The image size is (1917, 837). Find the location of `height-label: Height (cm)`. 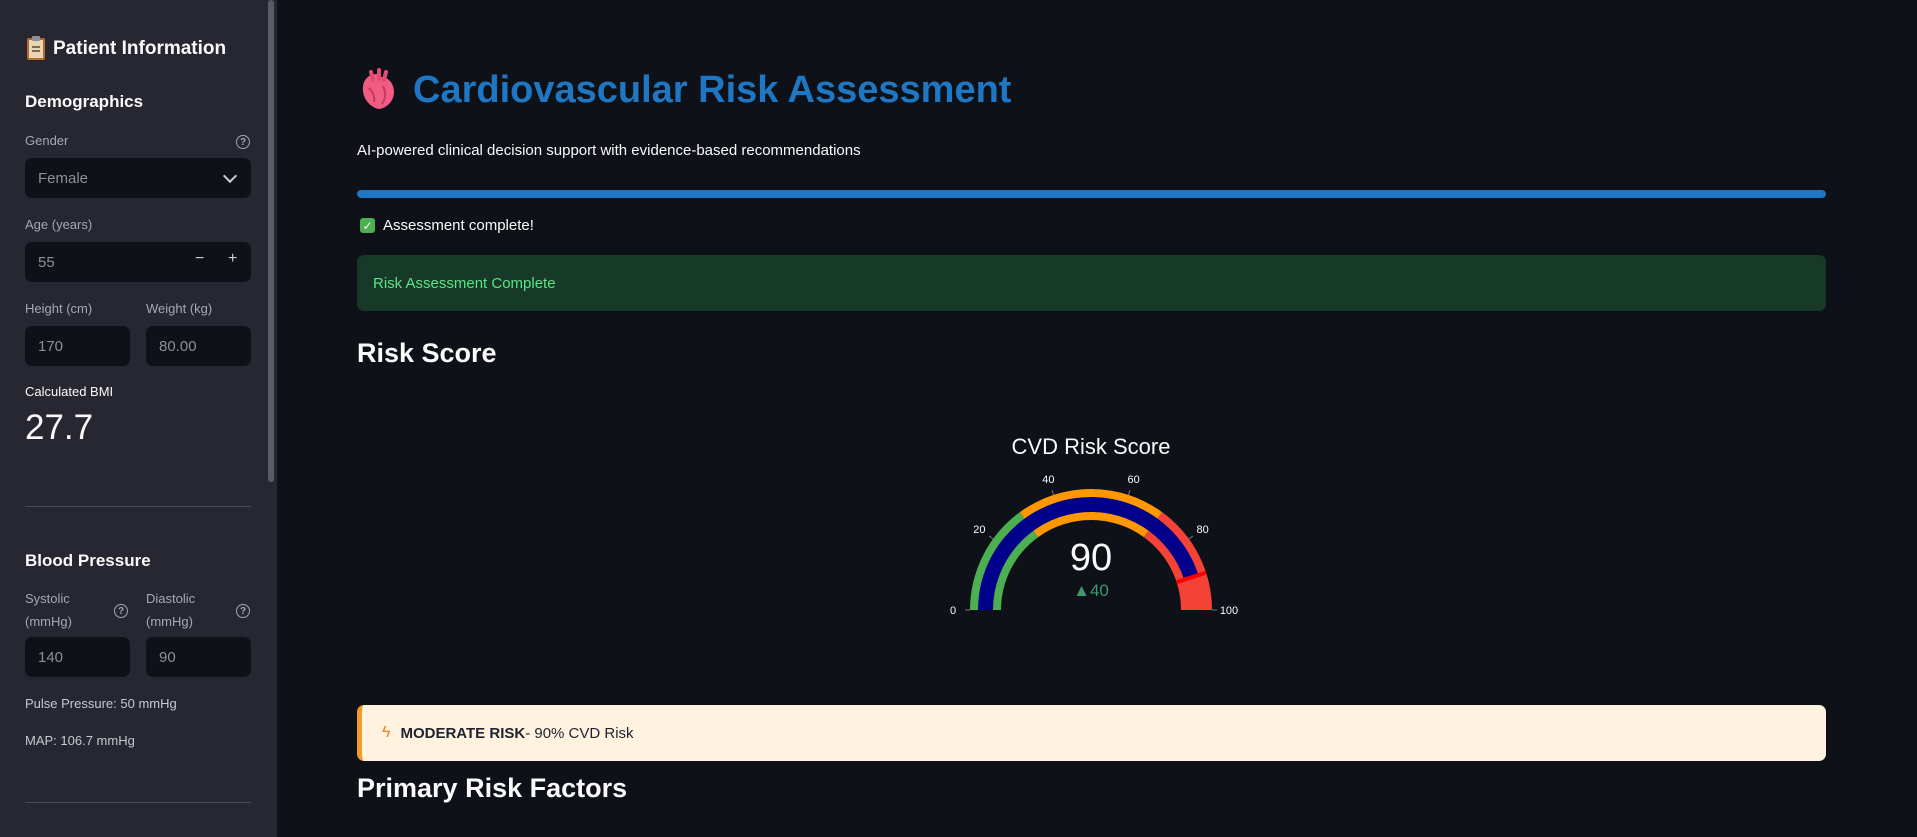

height-label: Height (cm) is located at coordinates (59, 308).